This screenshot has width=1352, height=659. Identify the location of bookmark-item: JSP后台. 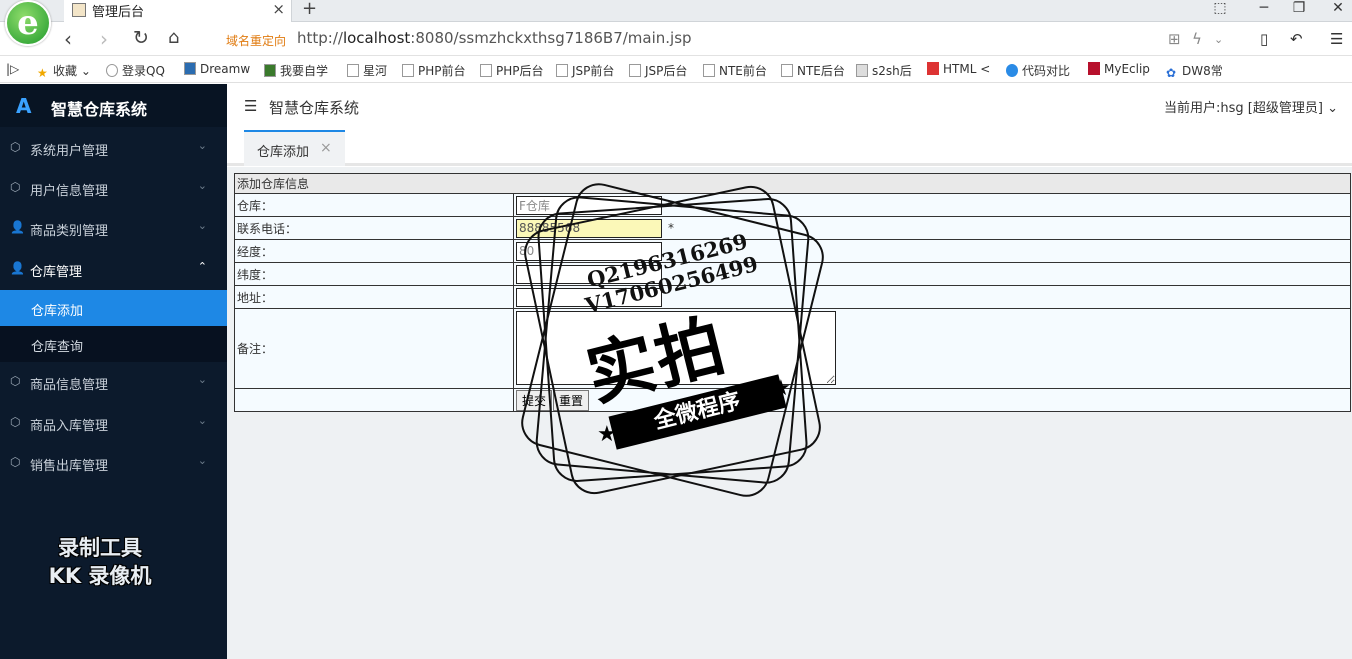
(658, 70).